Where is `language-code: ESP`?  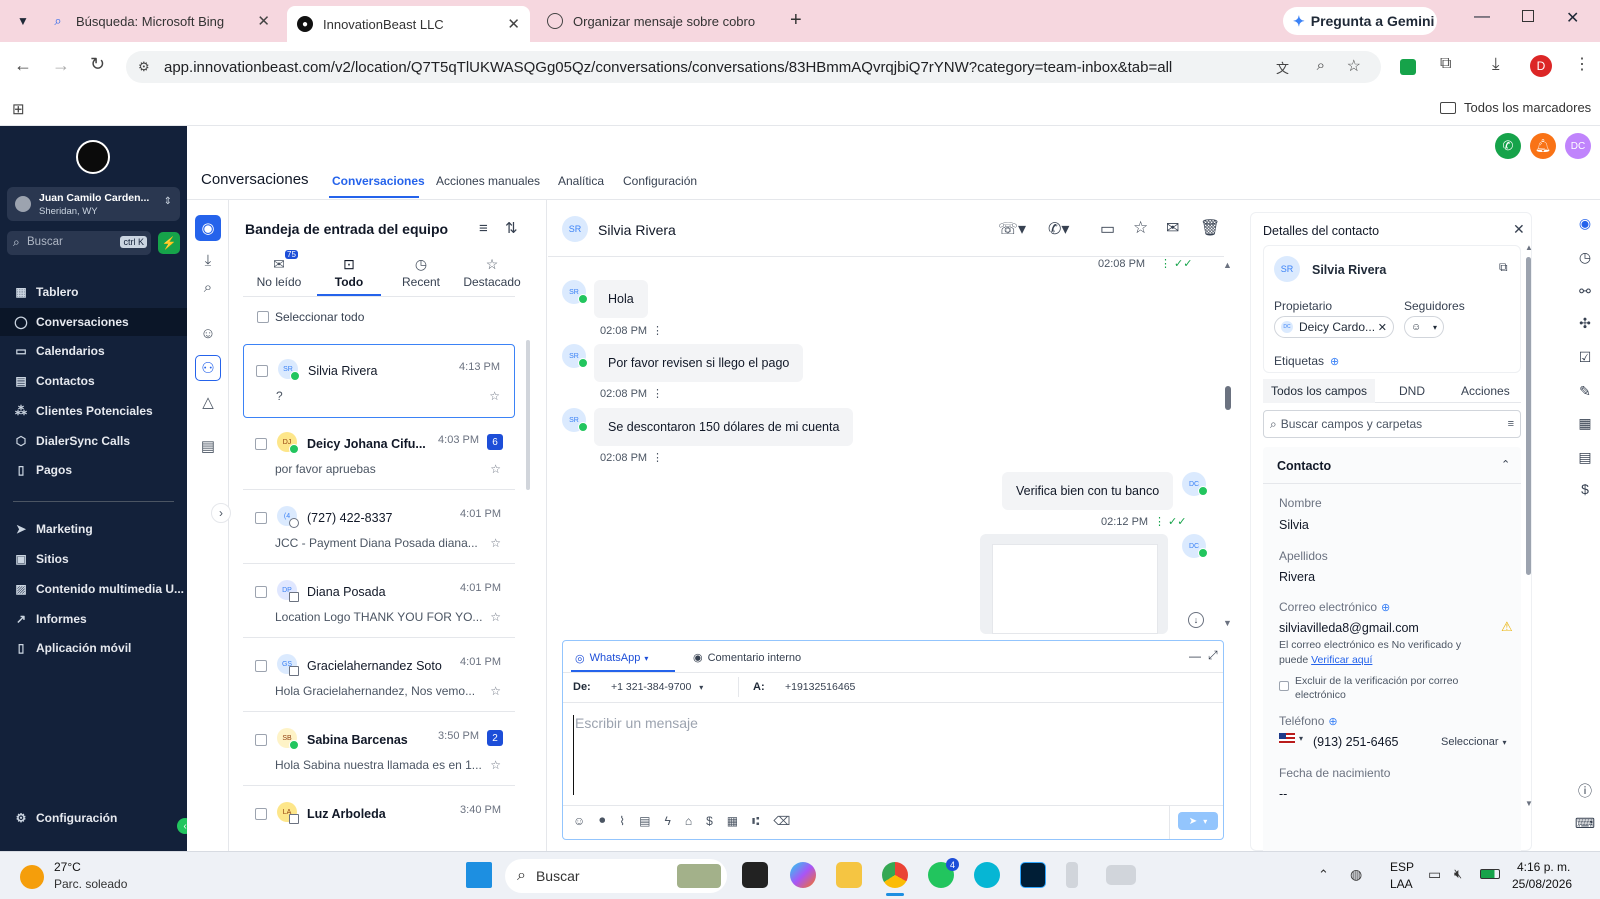 language-code: ESP is located at coordinates (1402, 867).